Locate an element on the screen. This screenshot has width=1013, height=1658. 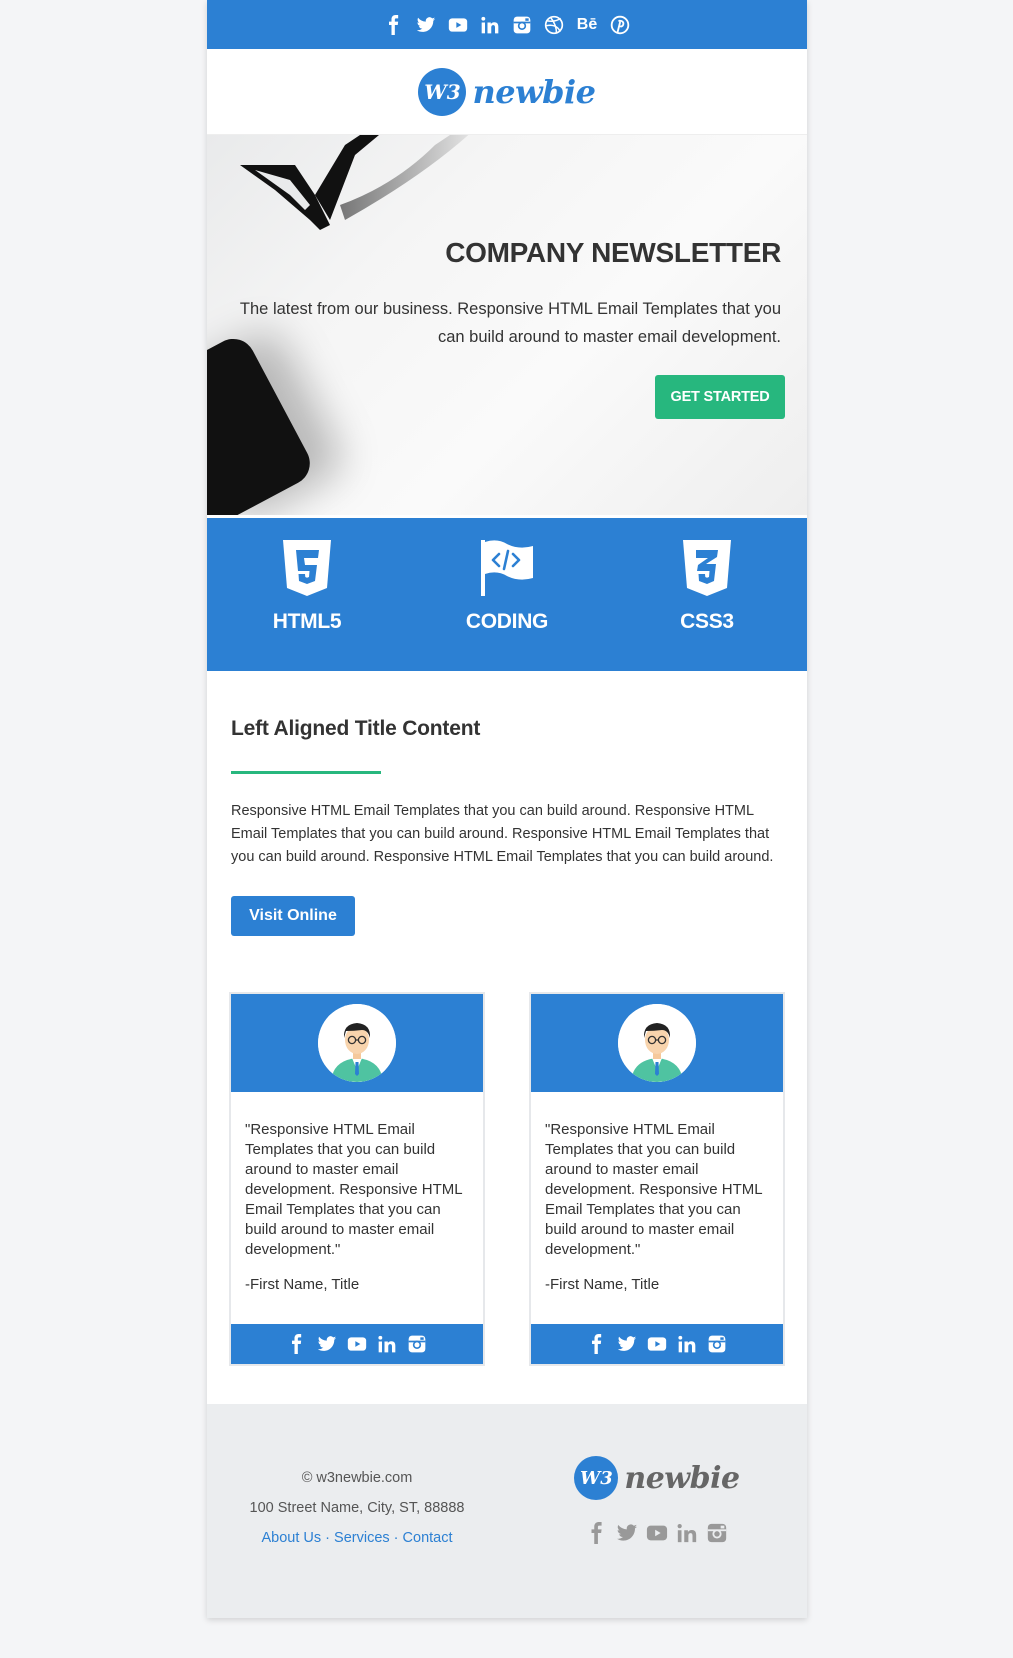
get-started-button: GET STARTED is located at coordinates (720, 397).